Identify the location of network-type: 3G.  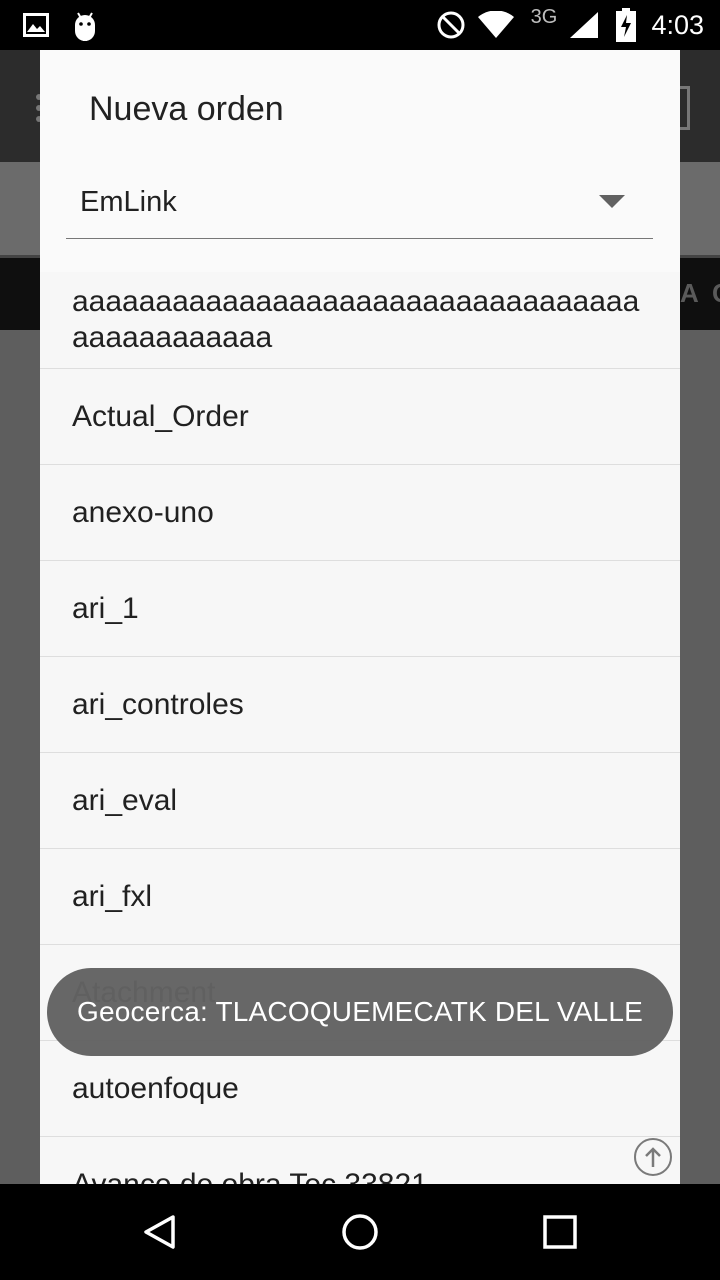
(544, 17).